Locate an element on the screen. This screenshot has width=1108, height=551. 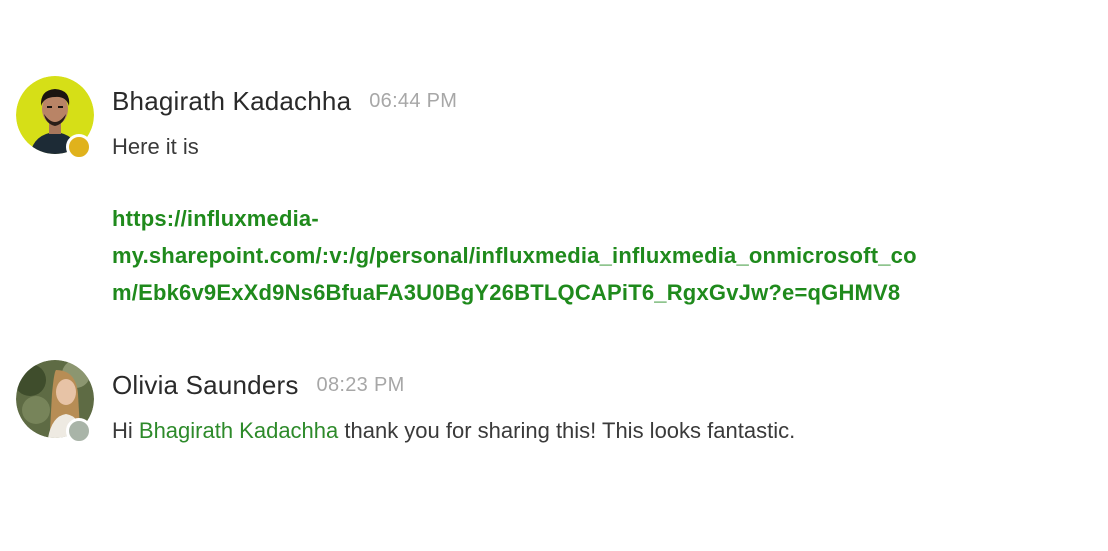
timestamp: 08:23 PM is located at coordinates (360, 384).